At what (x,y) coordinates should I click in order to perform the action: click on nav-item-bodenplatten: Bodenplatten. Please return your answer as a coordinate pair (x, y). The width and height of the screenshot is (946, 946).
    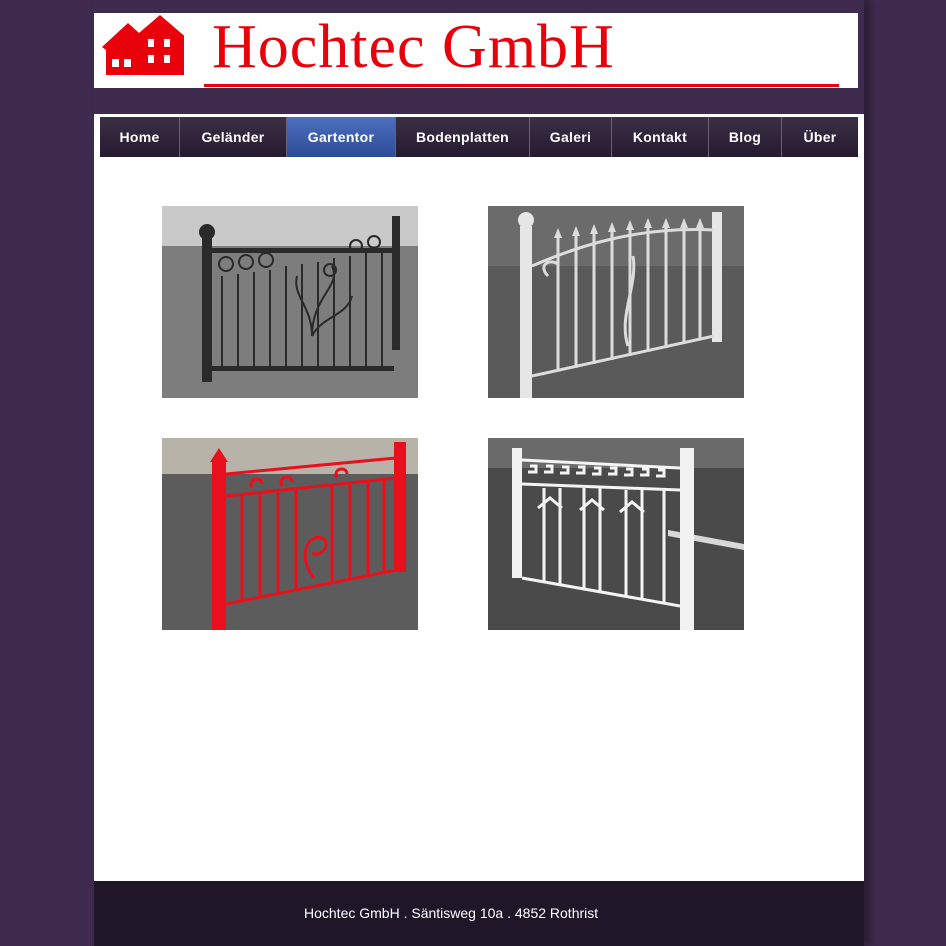
    Looking at the image, I should click on (463, 137).